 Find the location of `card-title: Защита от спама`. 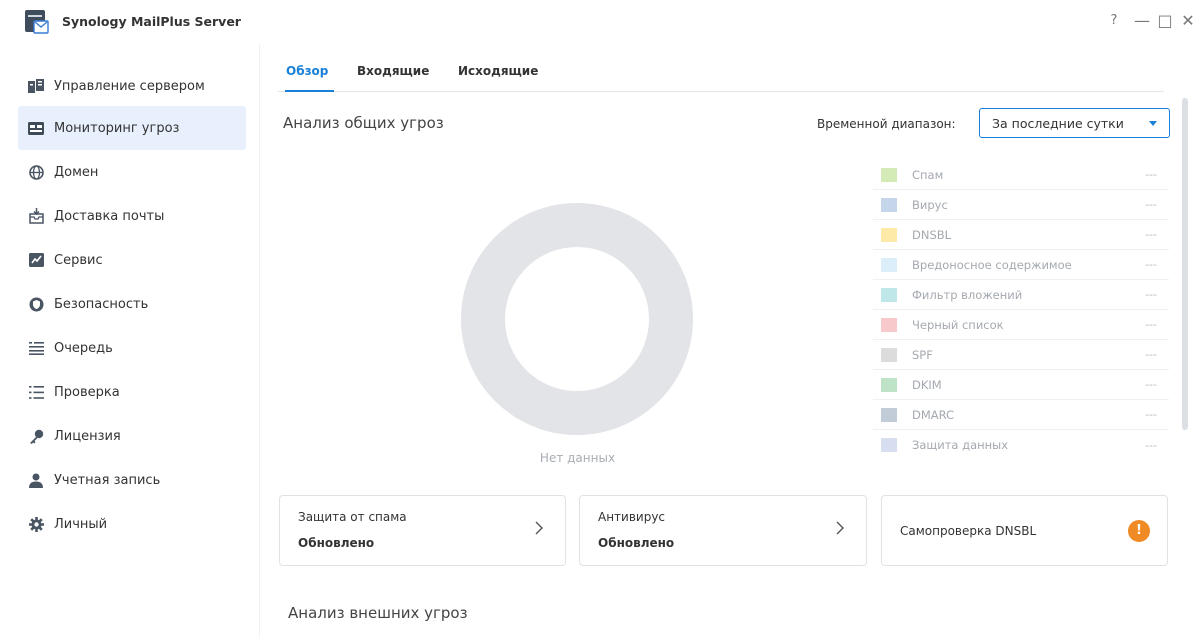

card-title: Защита от спама is located at coordinates (352, 517).